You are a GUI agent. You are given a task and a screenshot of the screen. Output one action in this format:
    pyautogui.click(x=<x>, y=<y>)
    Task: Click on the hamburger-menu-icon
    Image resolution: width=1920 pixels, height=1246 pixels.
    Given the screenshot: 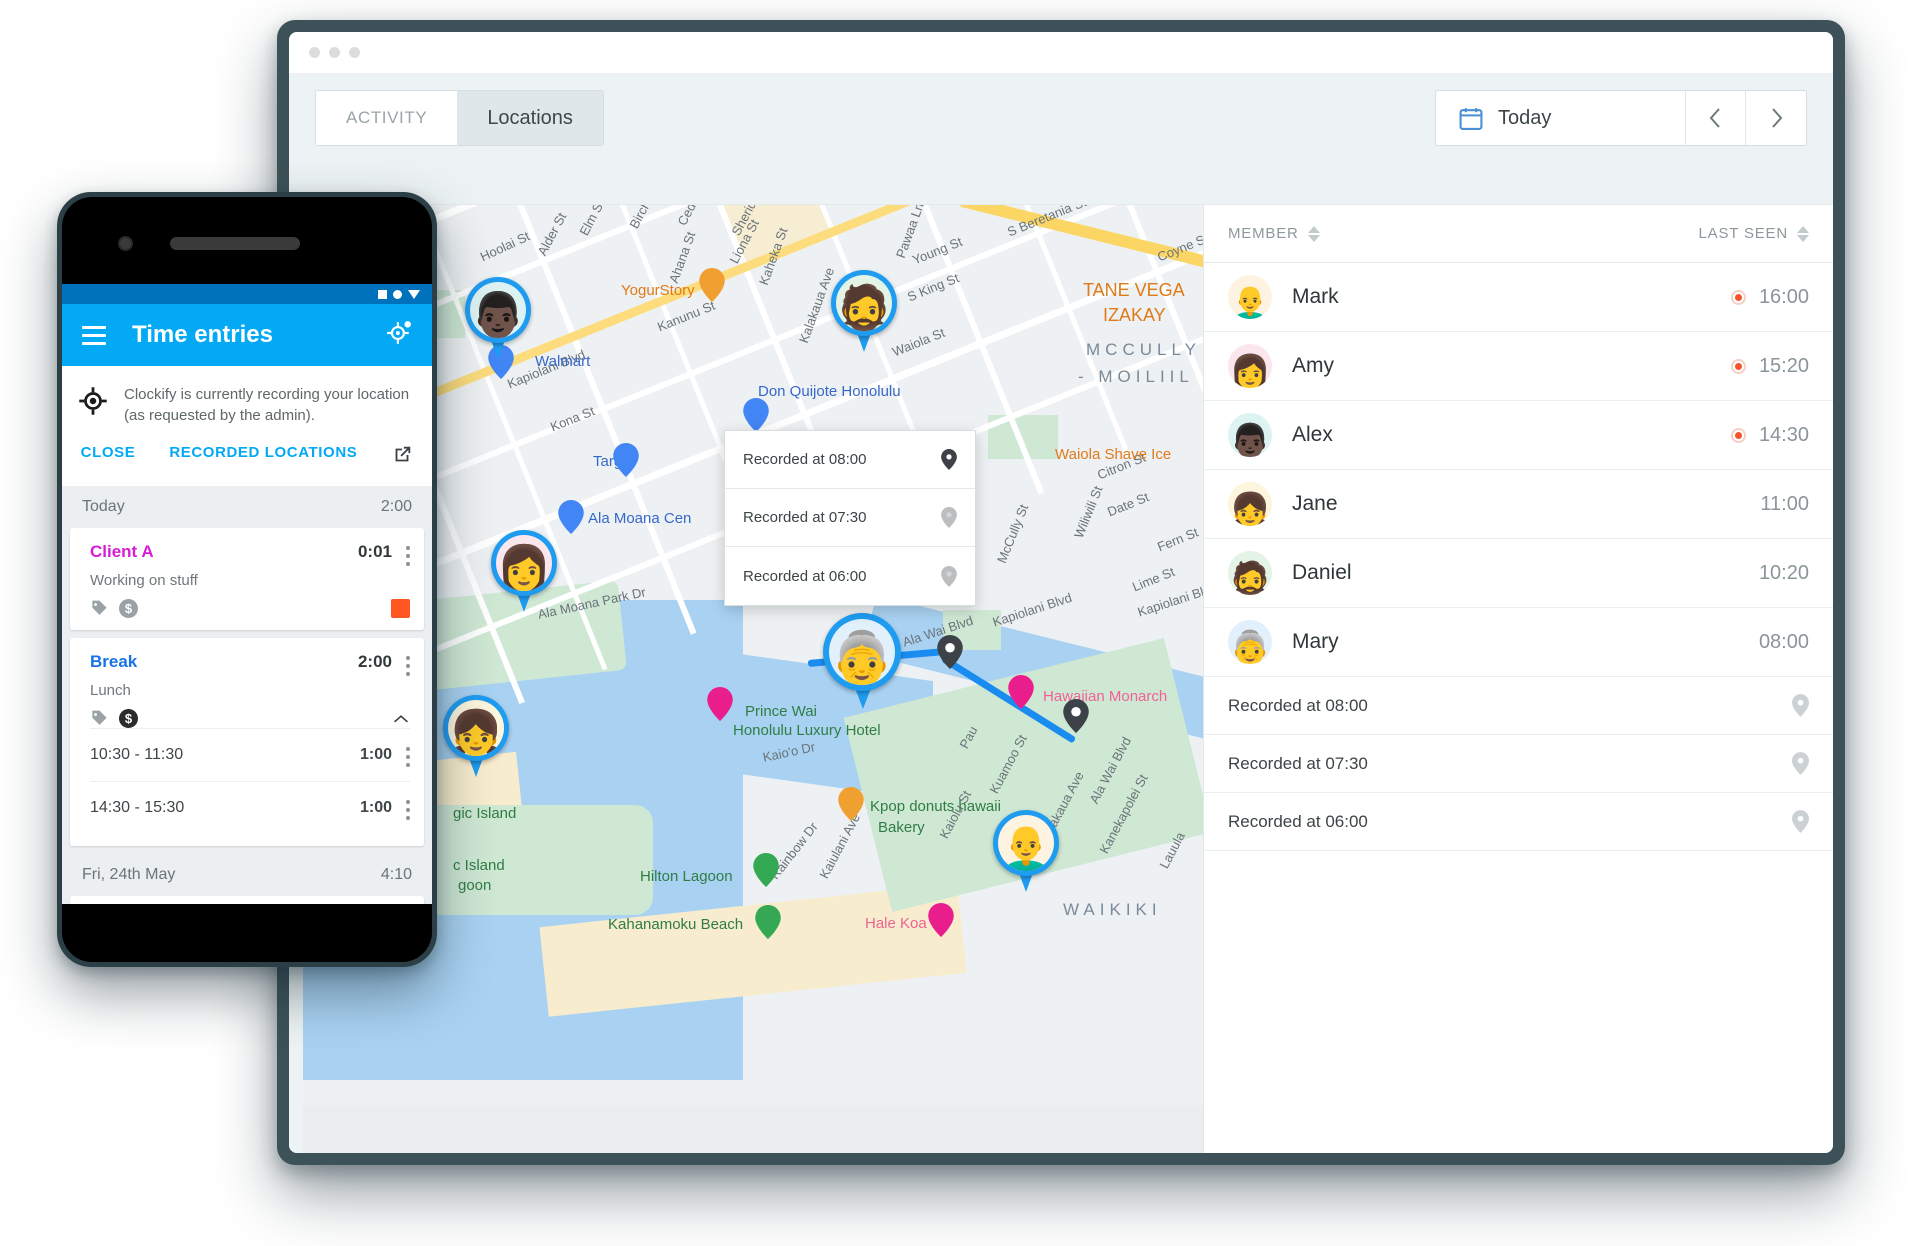 What is the action you would take?
    pyautogui.click(x=94, y=335)
    